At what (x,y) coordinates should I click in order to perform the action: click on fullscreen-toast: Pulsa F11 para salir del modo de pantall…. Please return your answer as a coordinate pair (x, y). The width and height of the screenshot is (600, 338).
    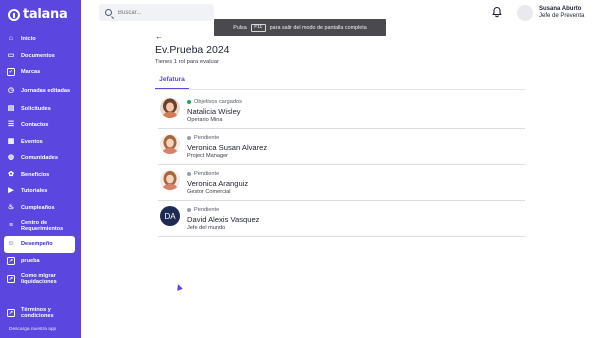
    Looking at the image, I should click on (300, 27).